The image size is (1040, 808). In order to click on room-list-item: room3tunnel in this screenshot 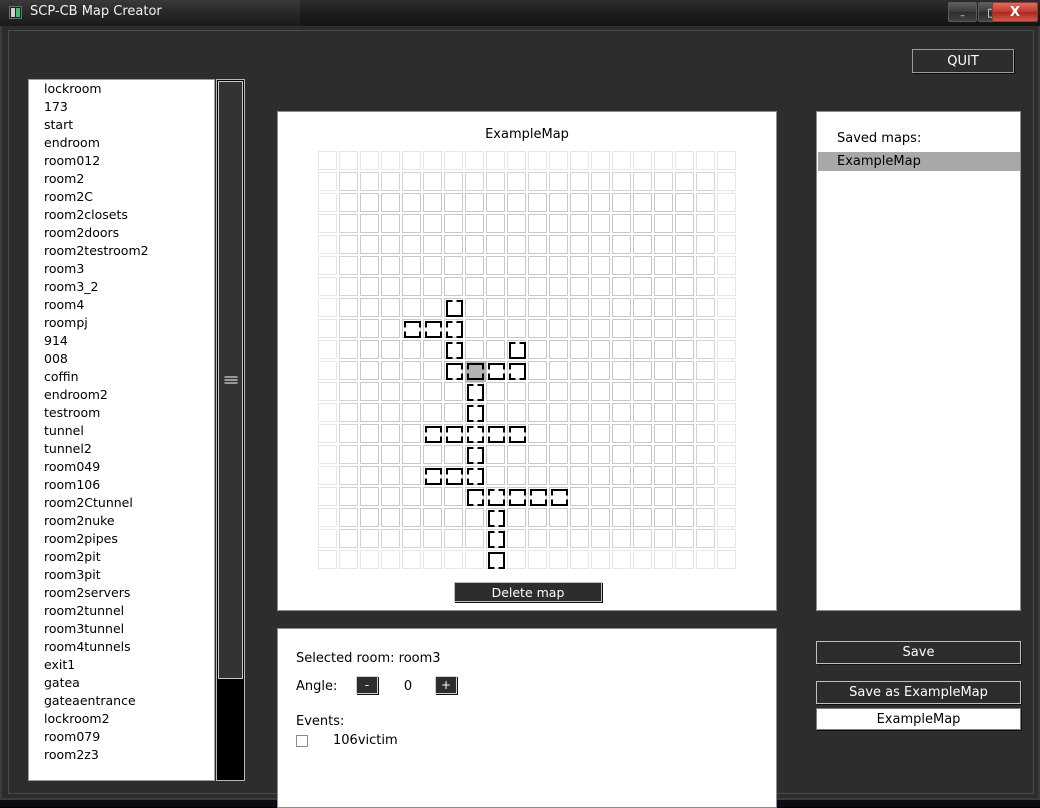, I will do `click(121, 629)`.